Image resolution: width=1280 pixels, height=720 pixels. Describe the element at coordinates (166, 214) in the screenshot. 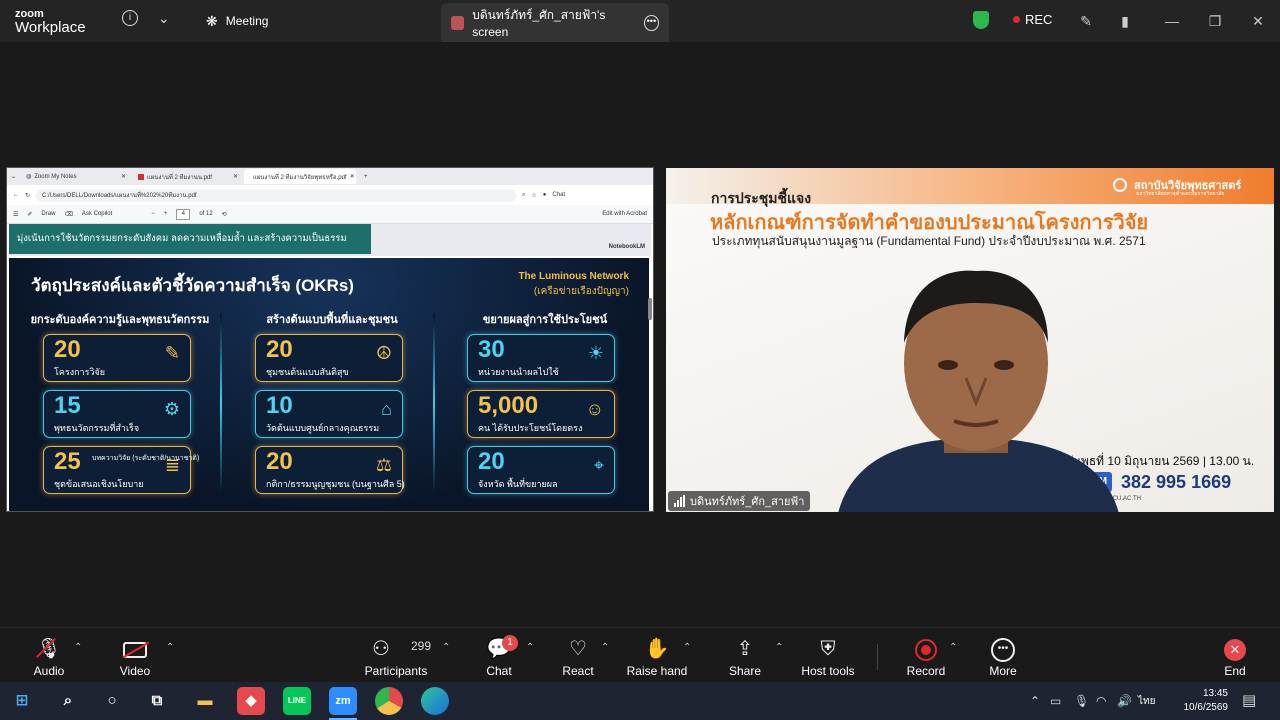

I see `zoom-in-icon: +` at that location.